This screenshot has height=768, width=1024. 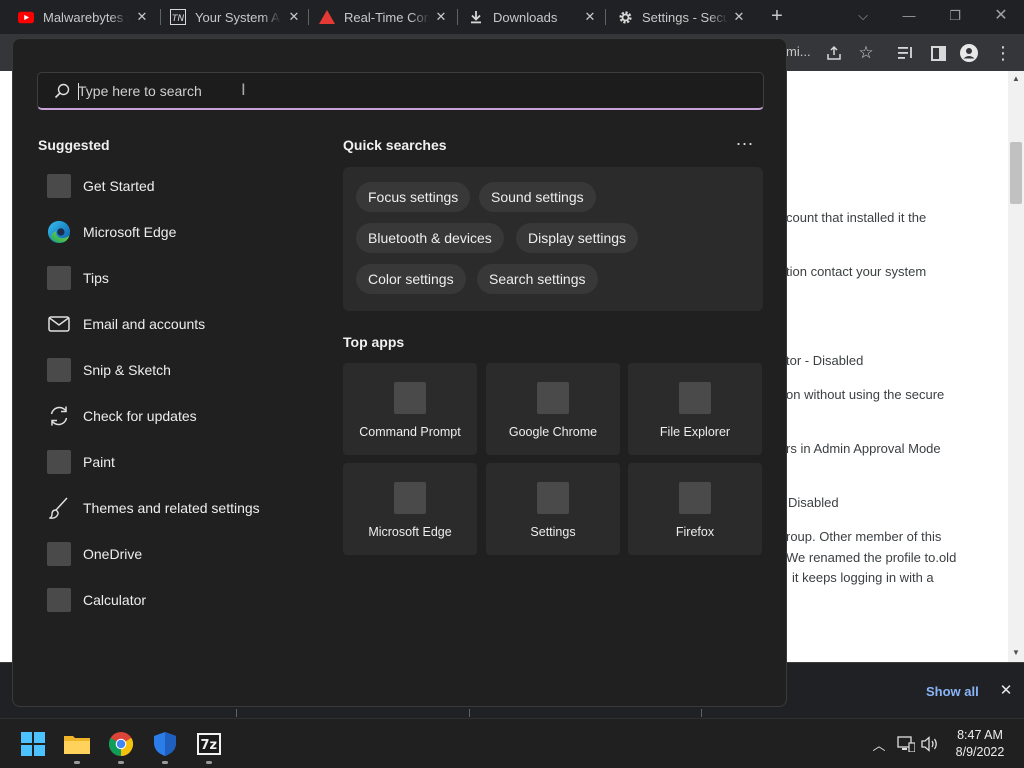 I want to click on clock-date: 8/9/2022, so click(x=980, y=752).